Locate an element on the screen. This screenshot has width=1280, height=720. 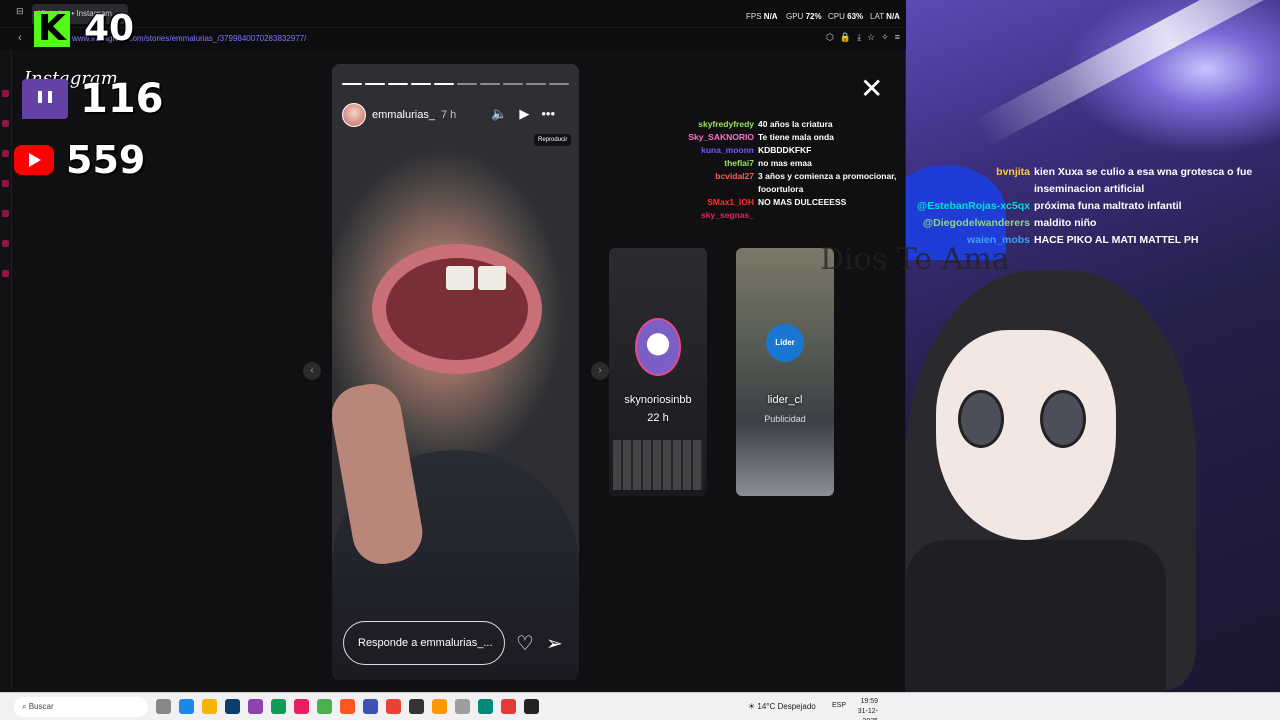
edge-icon is located at coordinates (278, 706).